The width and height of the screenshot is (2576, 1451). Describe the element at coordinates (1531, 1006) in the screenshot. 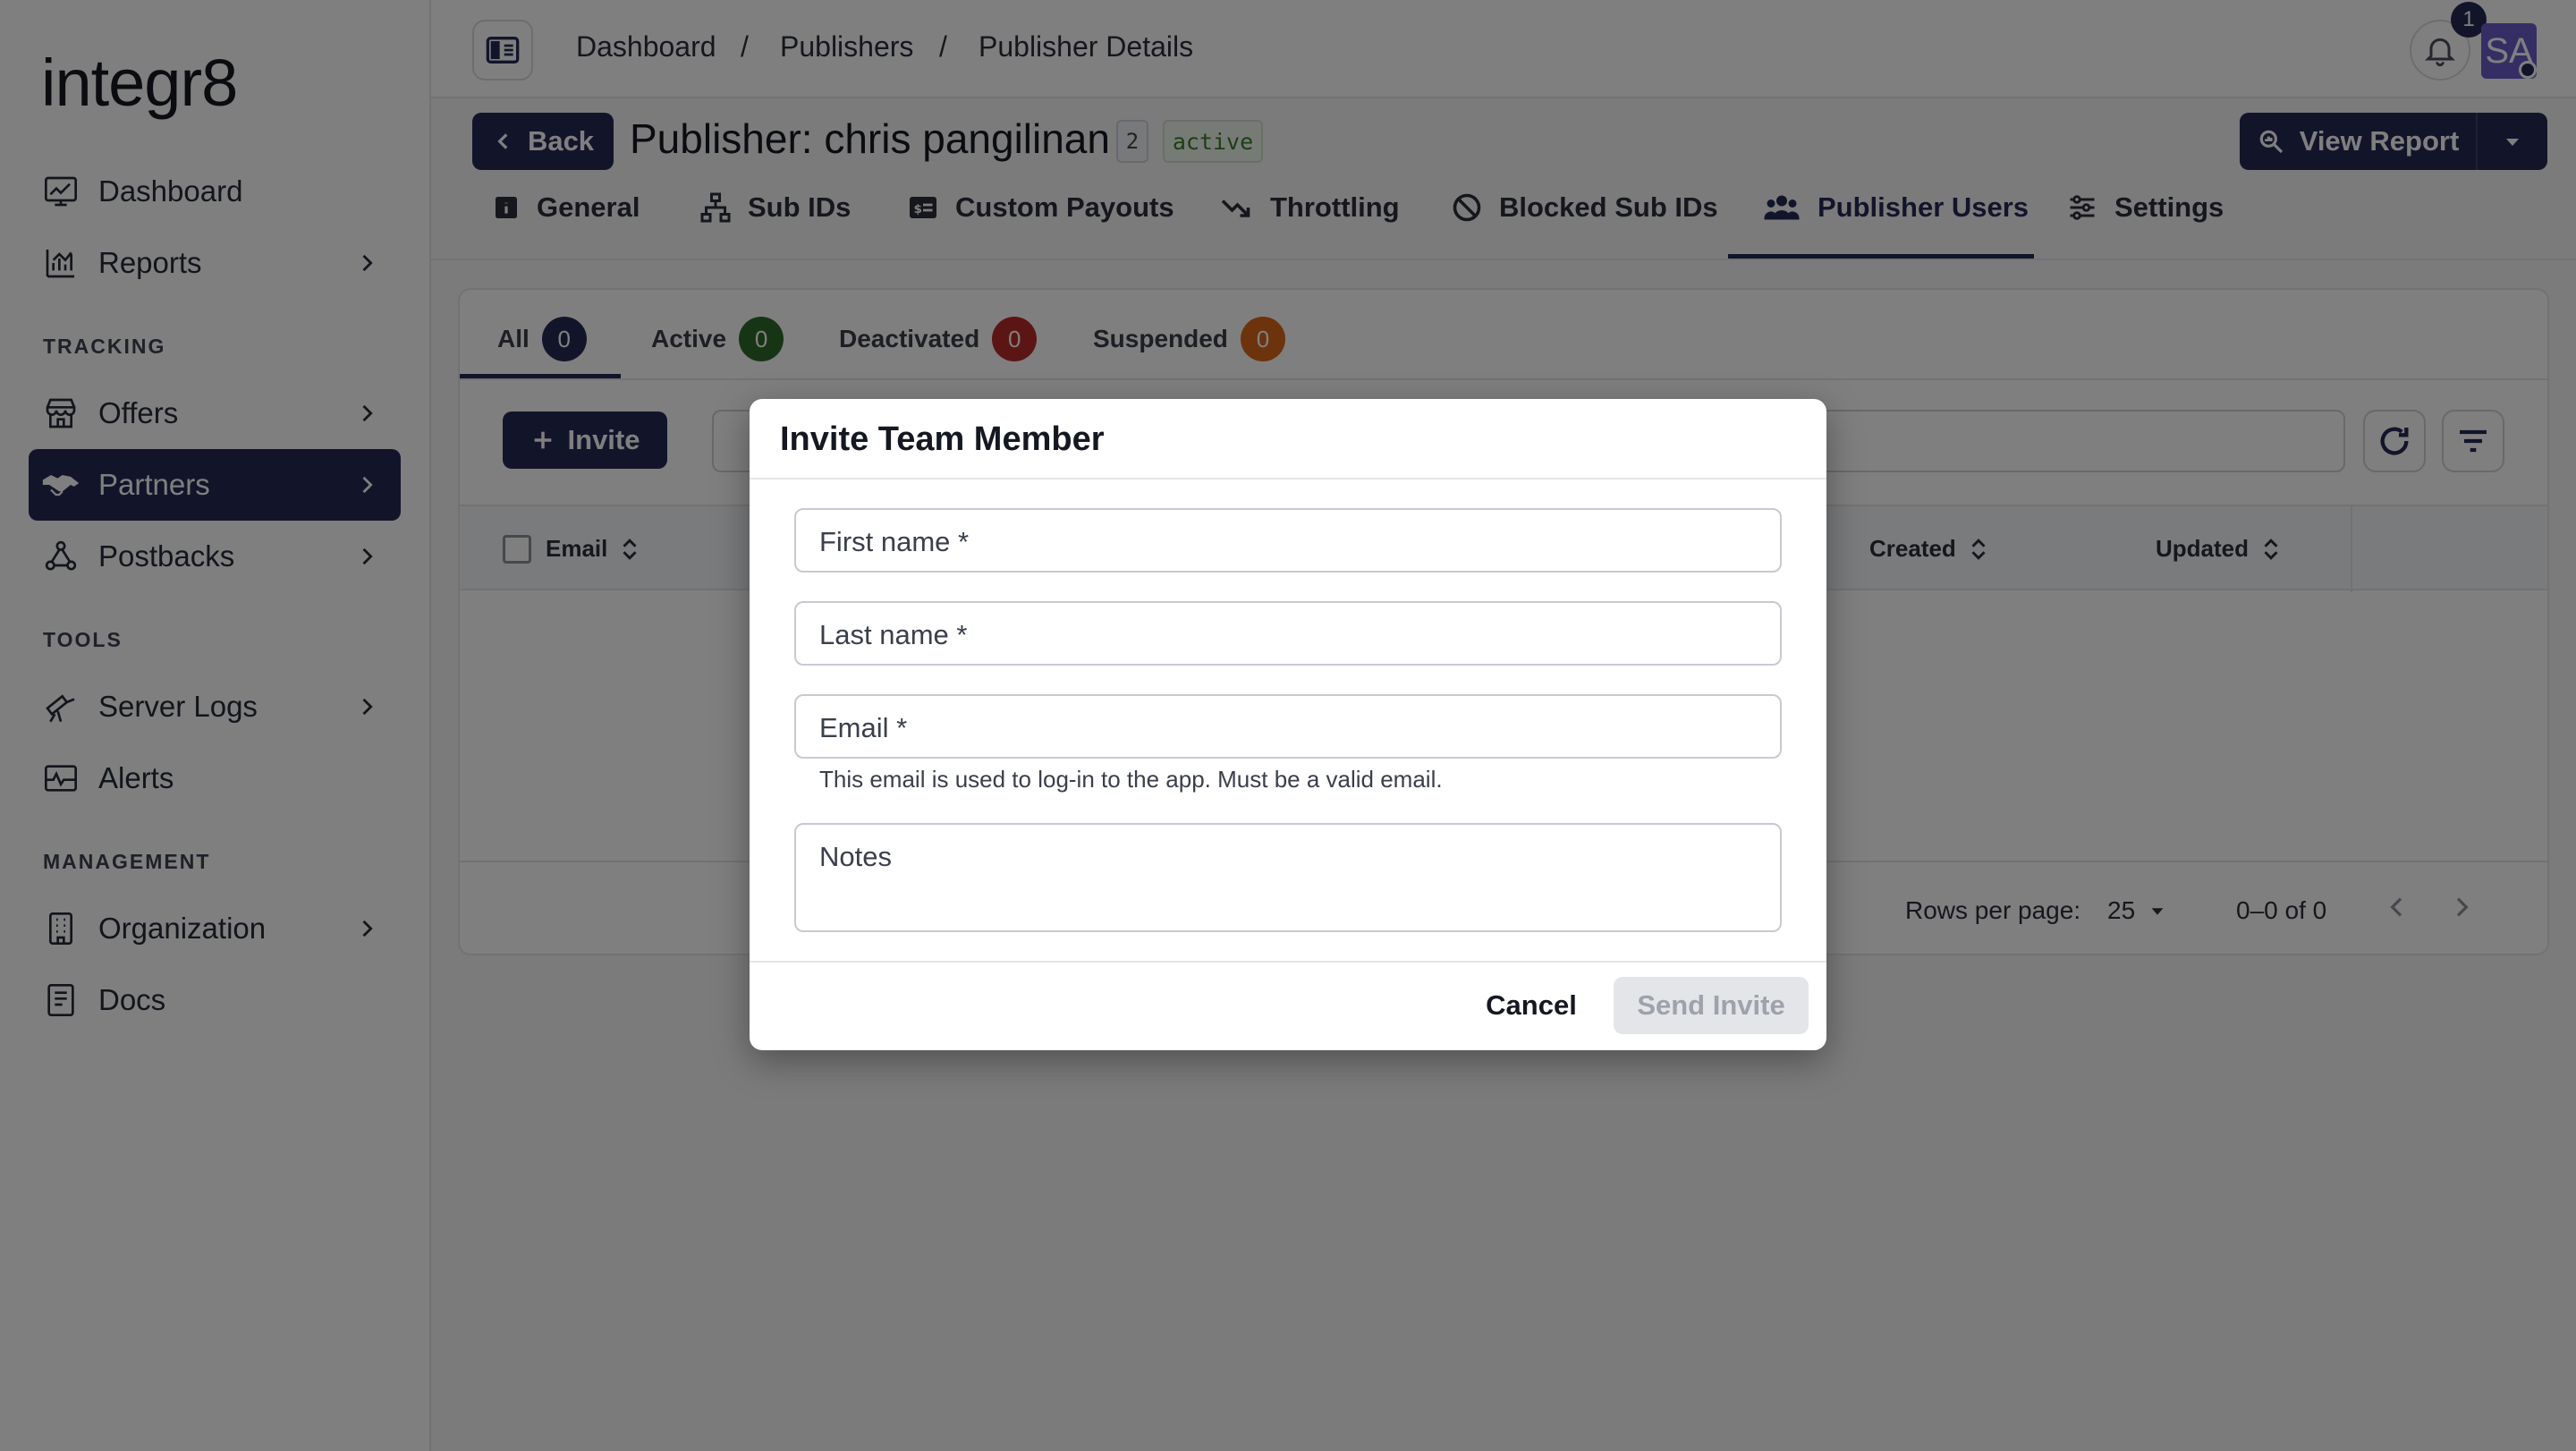

I see `cancel-button: Cancel` at that location.